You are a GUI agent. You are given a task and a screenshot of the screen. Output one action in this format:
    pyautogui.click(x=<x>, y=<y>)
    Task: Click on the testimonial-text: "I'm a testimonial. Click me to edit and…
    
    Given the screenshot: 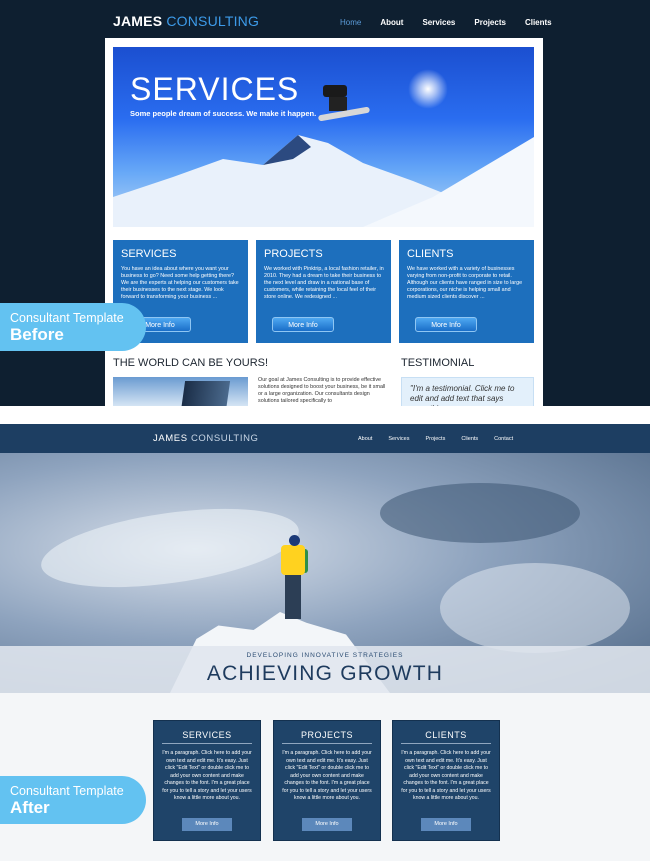 What is the action you would take?
    pyautogui.click(x=462, y=395)
    